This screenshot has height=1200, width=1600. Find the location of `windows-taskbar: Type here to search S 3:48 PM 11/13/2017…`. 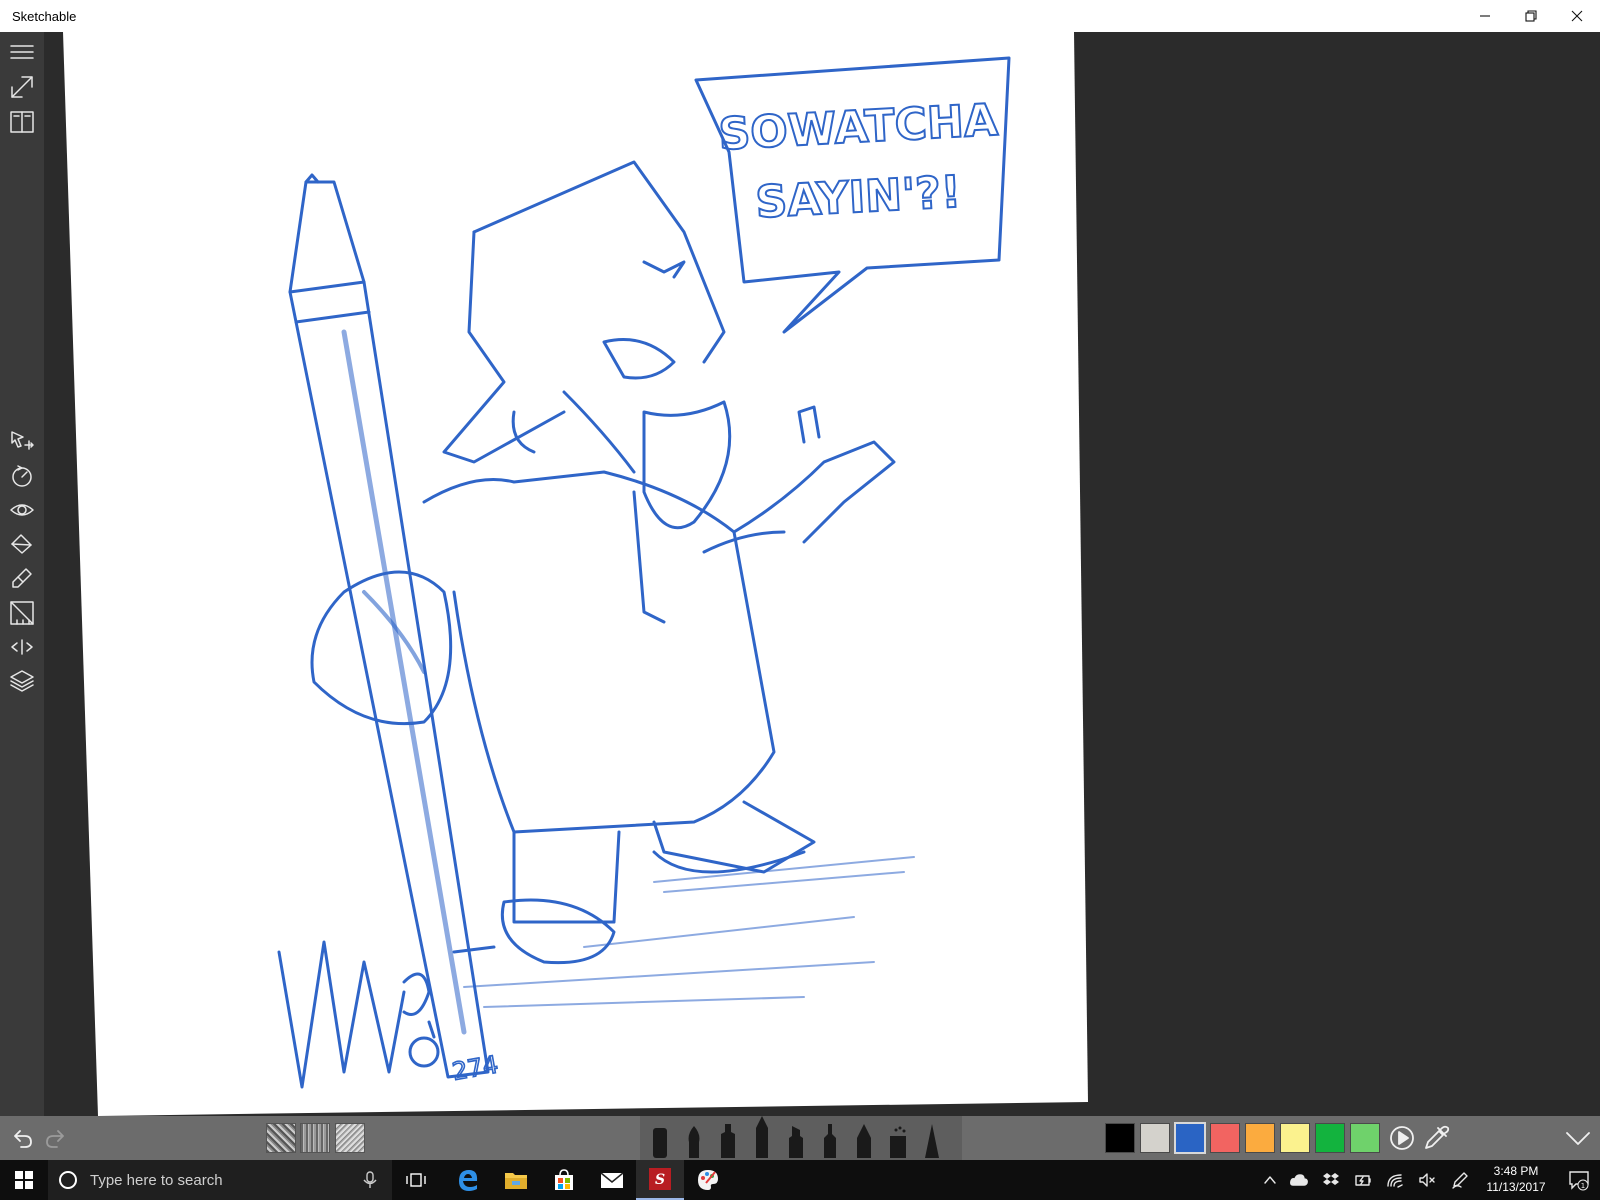

windows-taskbar: Type here to search S 3:48 PM 11/13/2017… is located at coordinates (800, 1180).